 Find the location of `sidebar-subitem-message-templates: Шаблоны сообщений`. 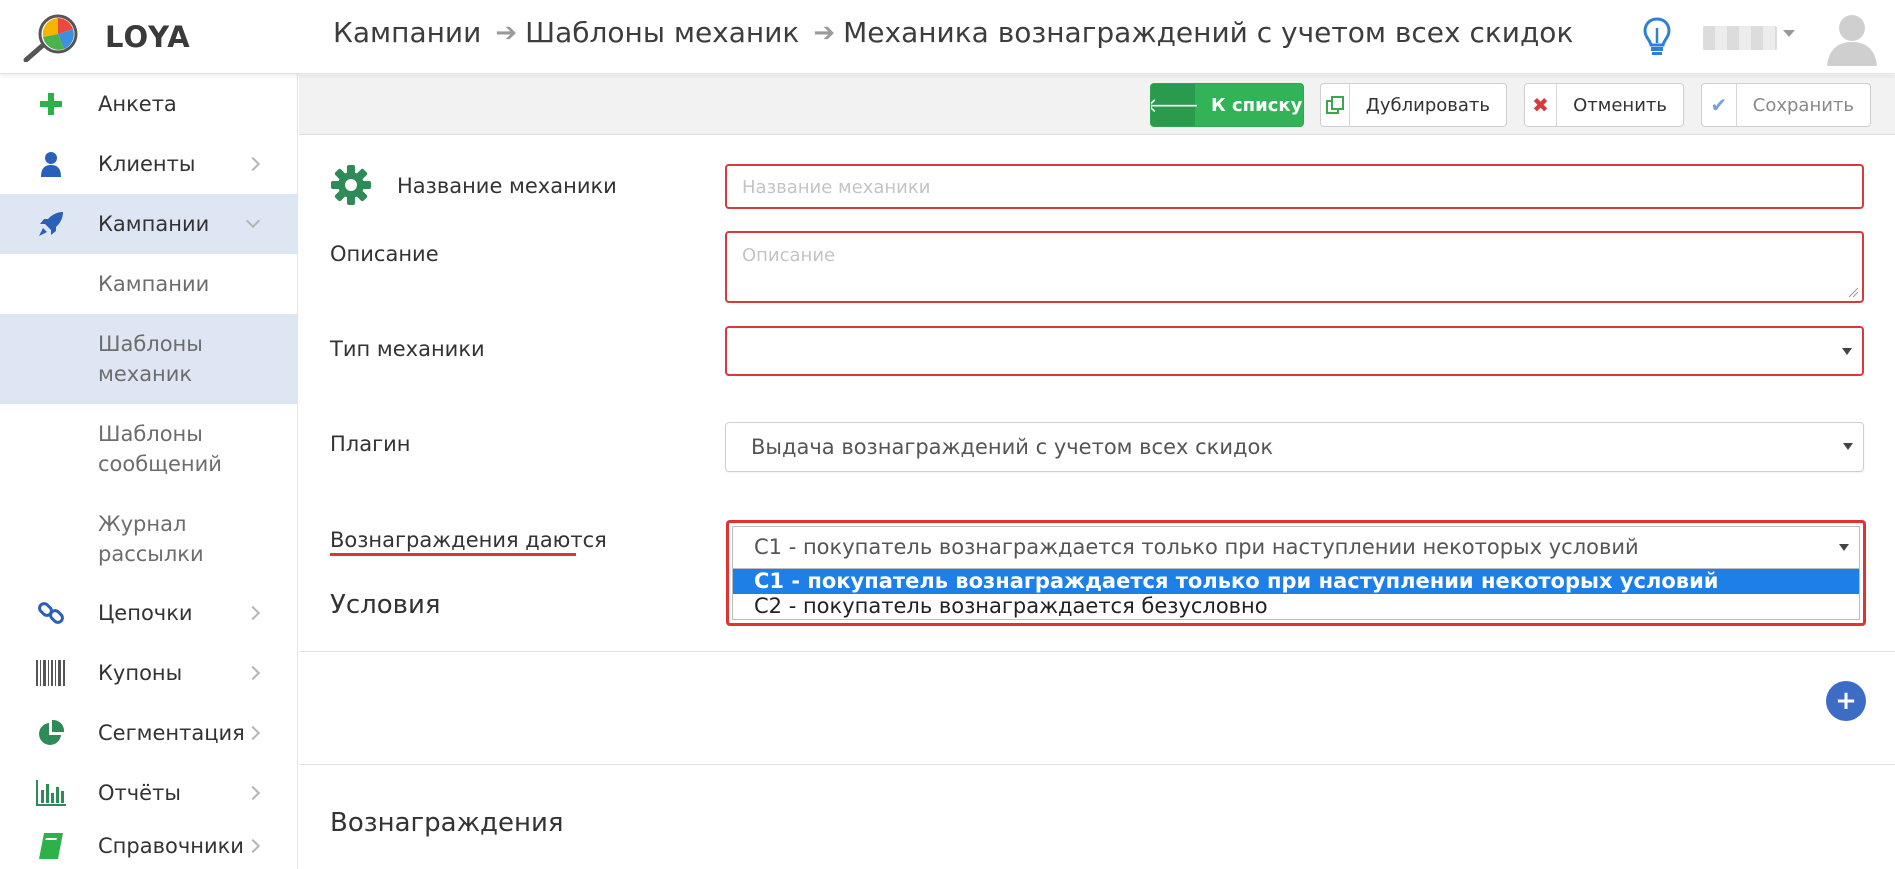

sidebar-subitem-message-templates: Шаблоны сообщений is located at coordinates (149, 449).